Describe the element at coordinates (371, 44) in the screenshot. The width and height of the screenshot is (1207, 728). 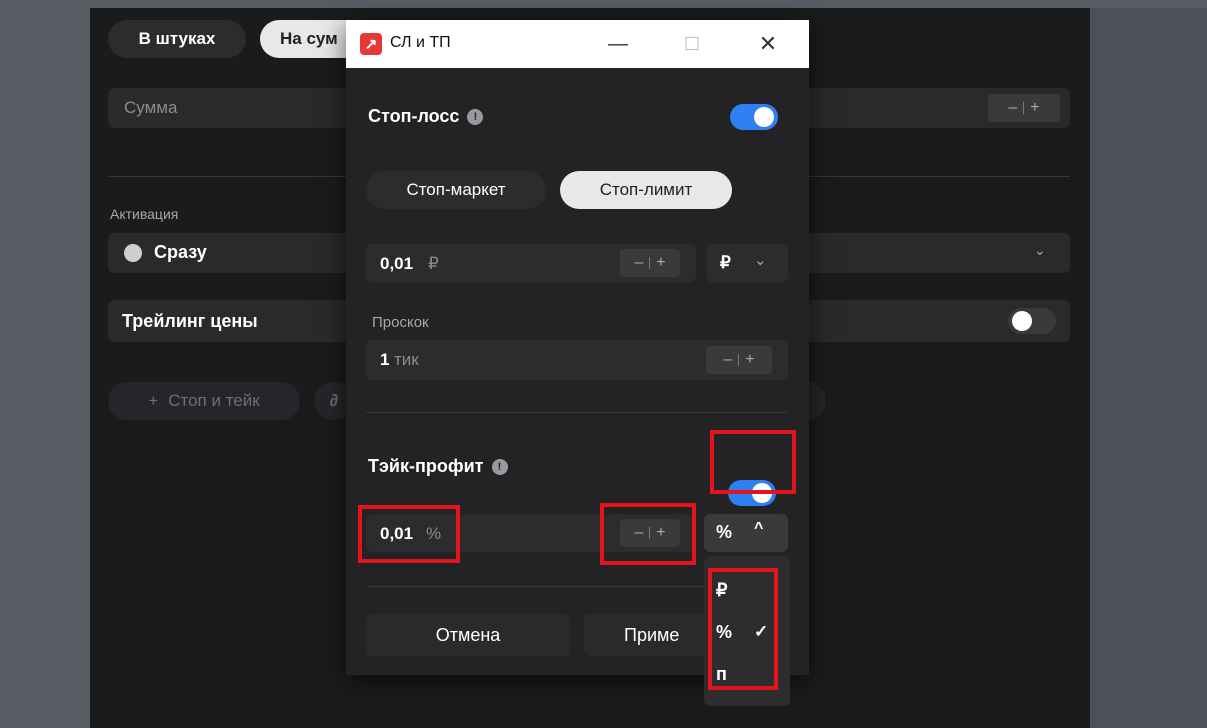
I see `app-logo-icon: ↗` at that location.